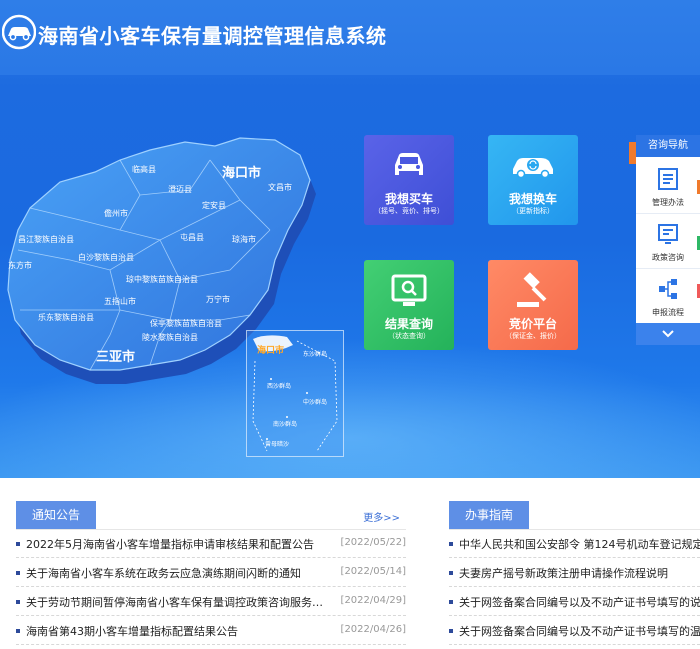 The width and height of the screenshot is (700, 649). I want to click on consult-nav-title: 咨询导航, so click(668, 146).